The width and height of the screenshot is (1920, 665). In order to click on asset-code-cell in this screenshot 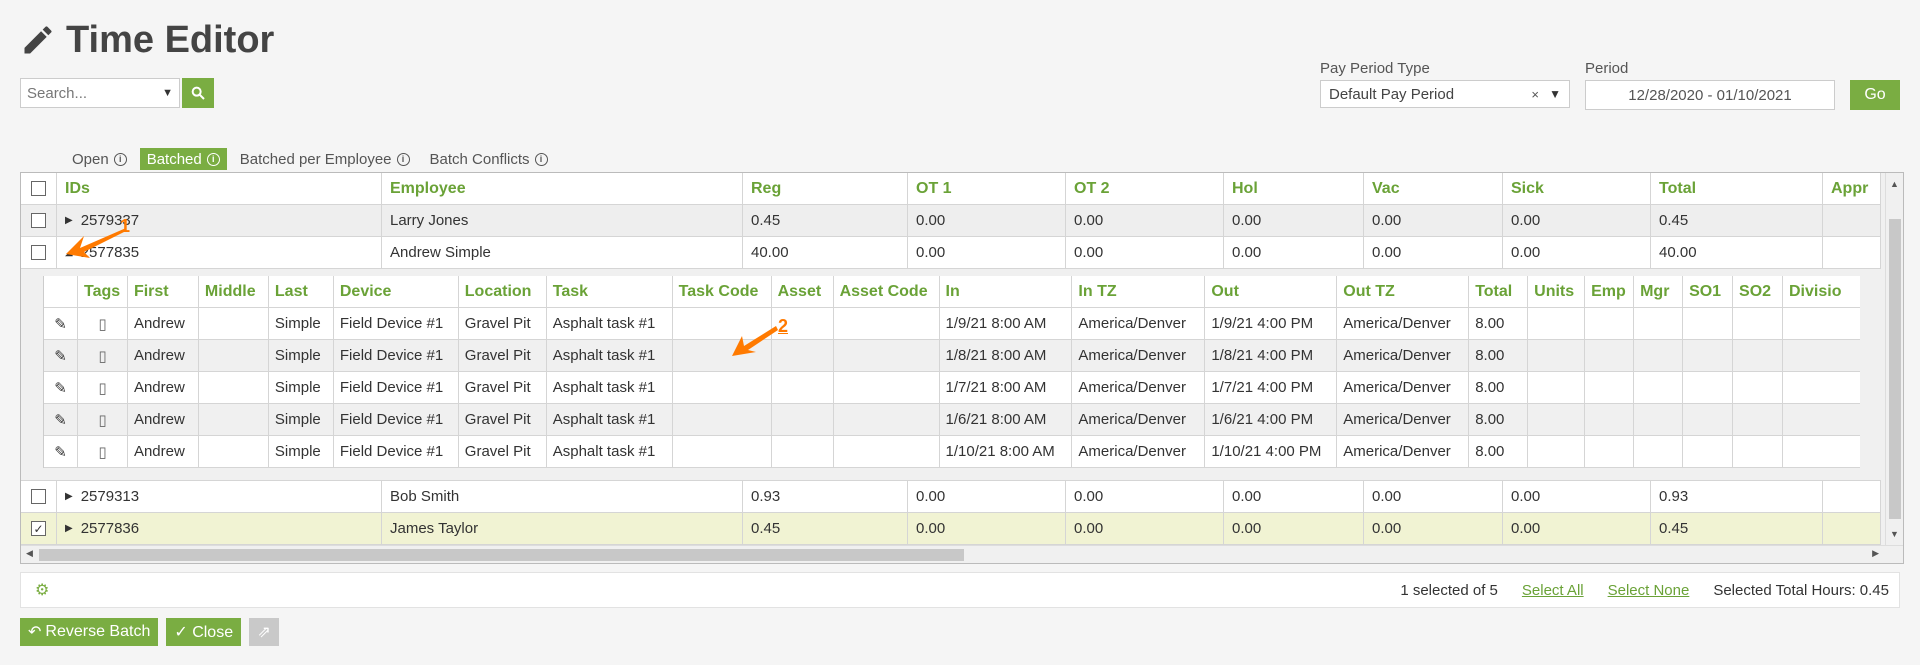, I will do `click(886, 355)`.